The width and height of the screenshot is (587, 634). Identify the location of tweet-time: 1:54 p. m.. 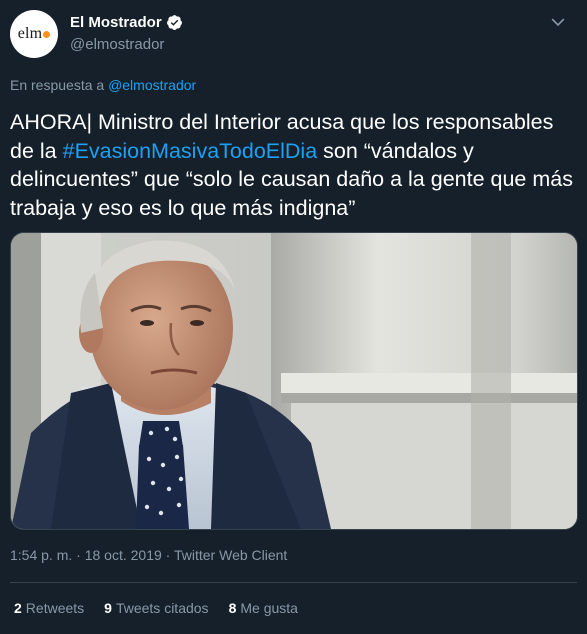
(41, 555).